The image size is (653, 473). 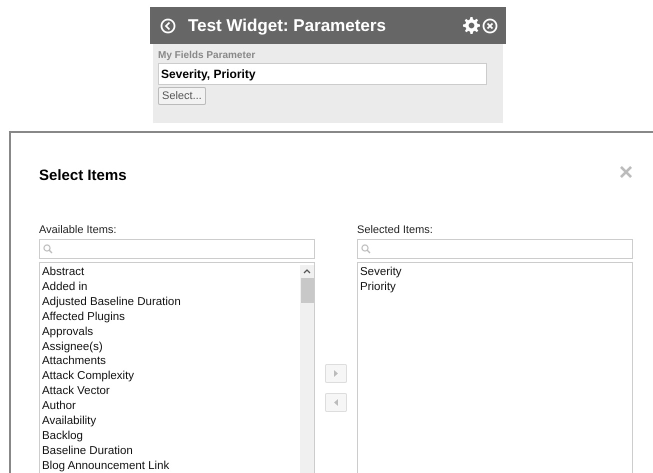 I want to click on input-field: Severity, Priority, so click(x=322, y=74).